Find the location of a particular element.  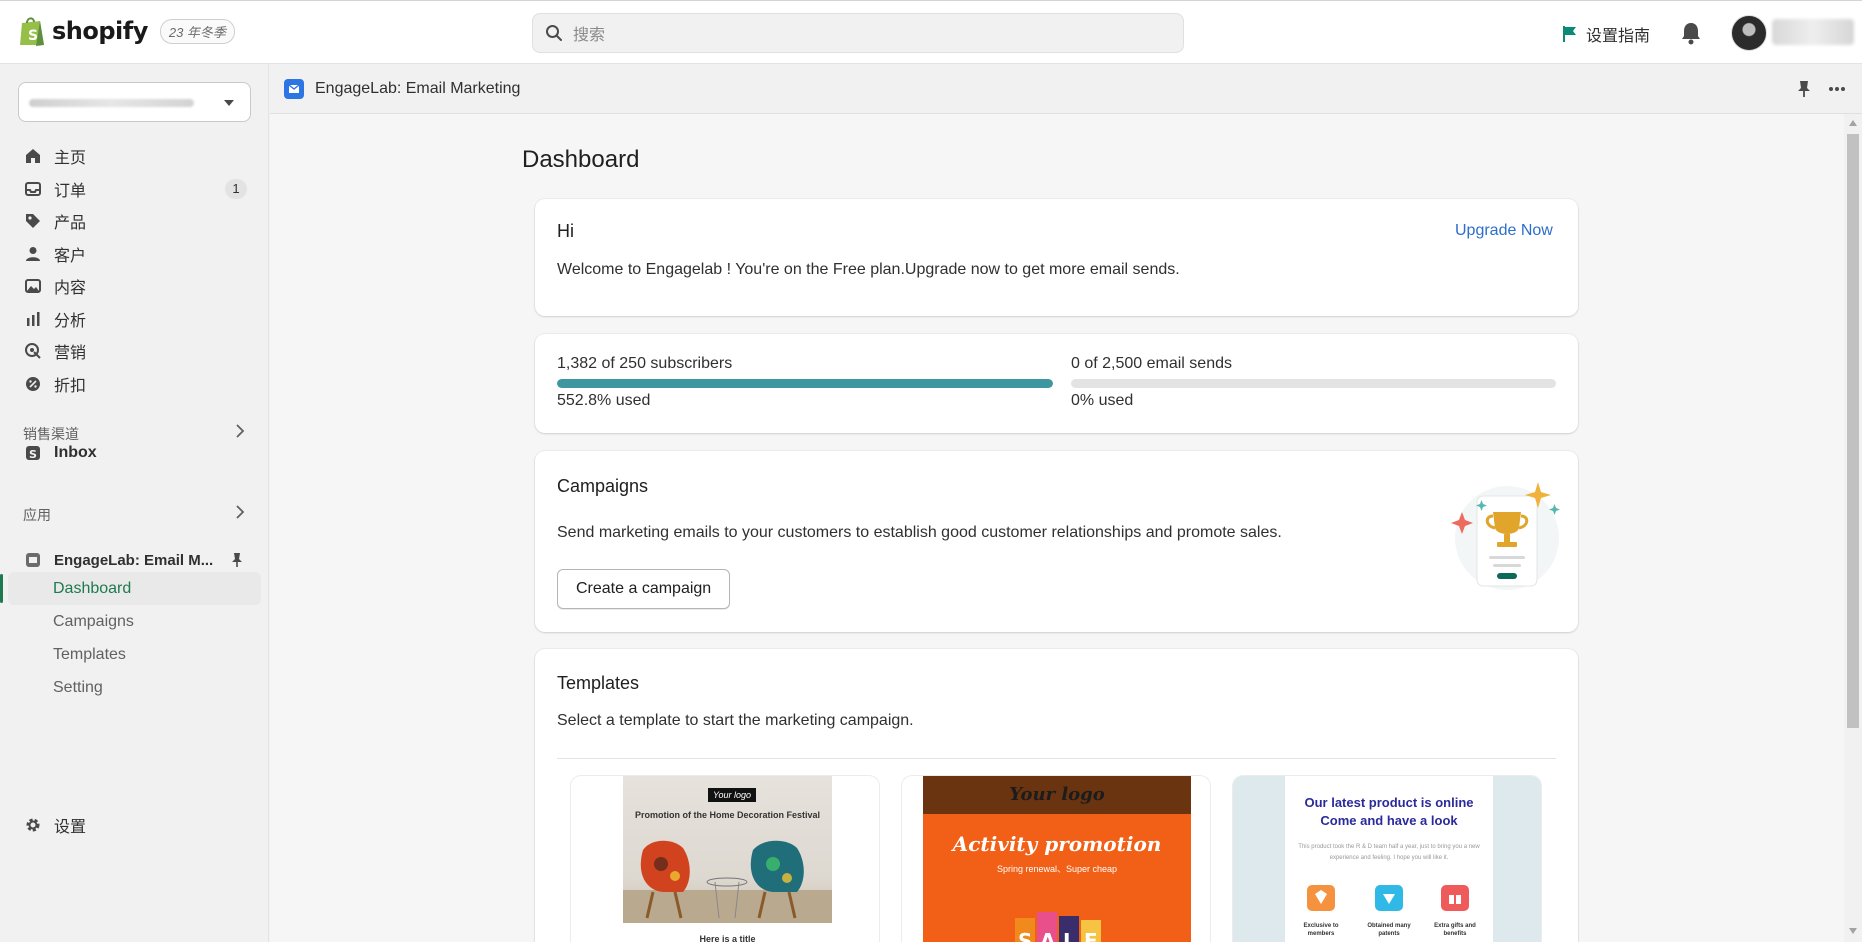

flag-icon is located at coordinates (1569, 34).